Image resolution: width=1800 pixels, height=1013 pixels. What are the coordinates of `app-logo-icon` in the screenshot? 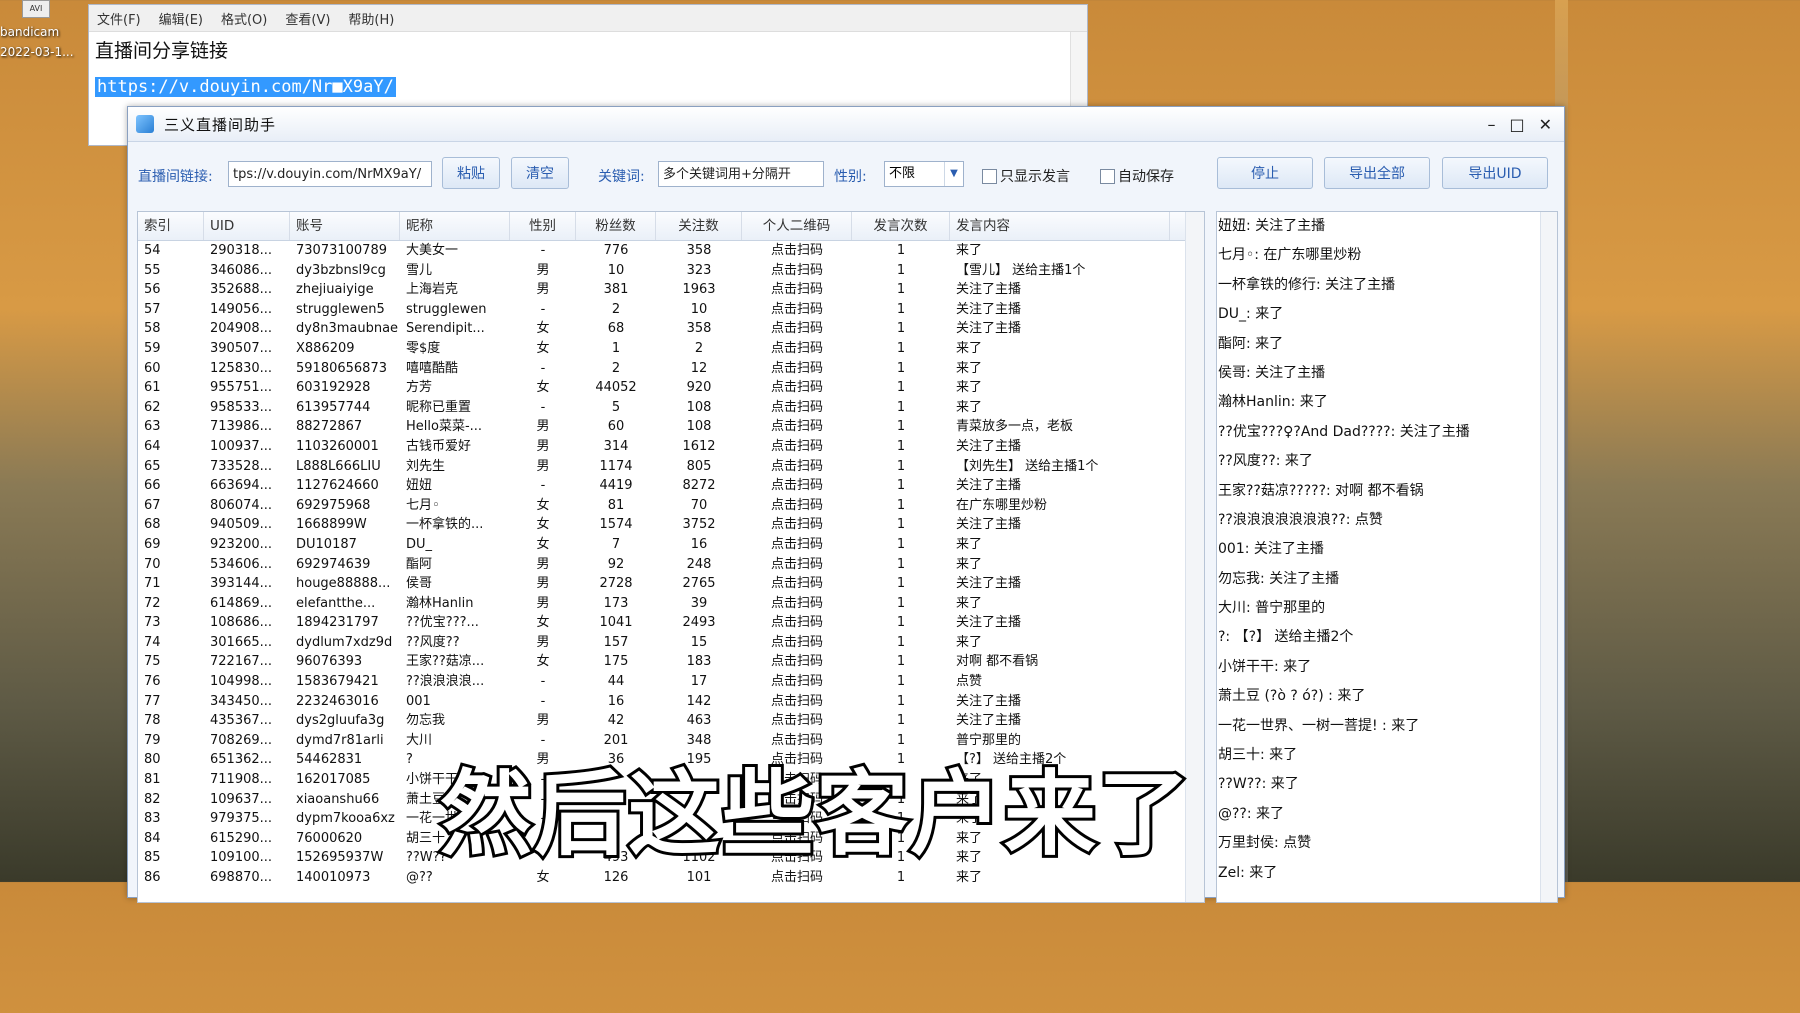 It's located at (145, 124).